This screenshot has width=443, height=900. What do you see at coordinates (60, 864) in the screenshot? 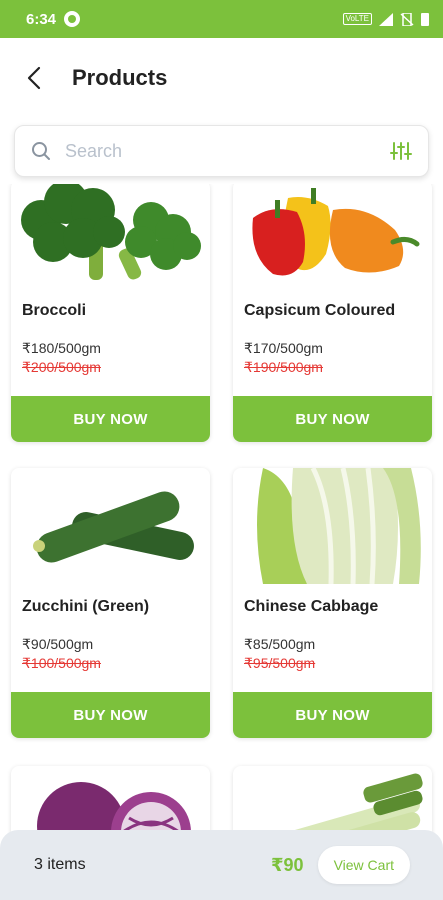
I see `cart-item-count: 3 items` at bounding box center [60, 864].